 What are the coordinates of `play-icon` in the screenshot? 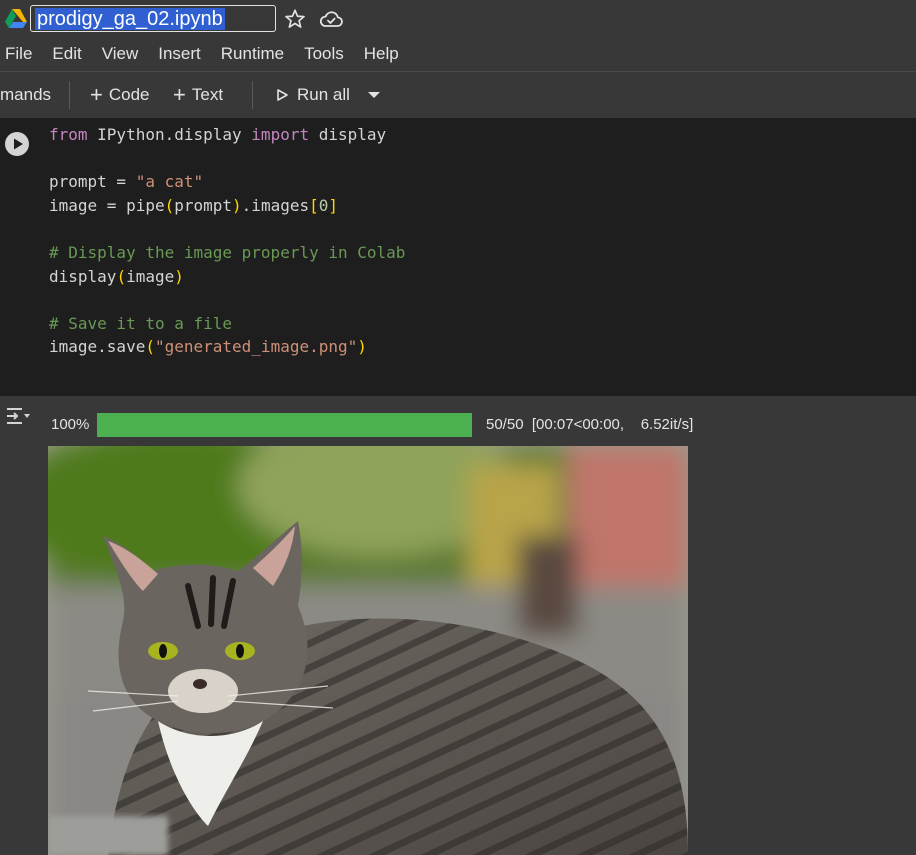 It's located at (282, 95).